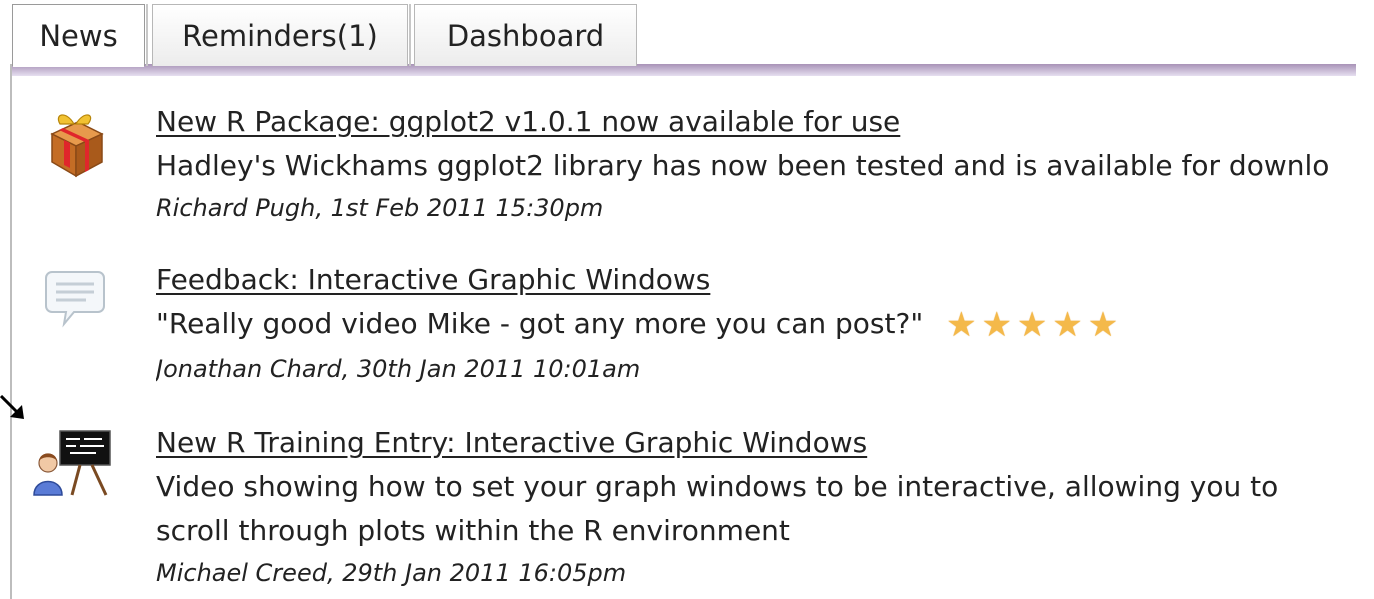 The height and width of the screenshot is (599, 1374). What do you see at coordinates (380, 208) in the screenshot?
I see `news-meta: Richard Pugh, 1st Feb 2011 15:30pm` at bounding box center [380, 208].